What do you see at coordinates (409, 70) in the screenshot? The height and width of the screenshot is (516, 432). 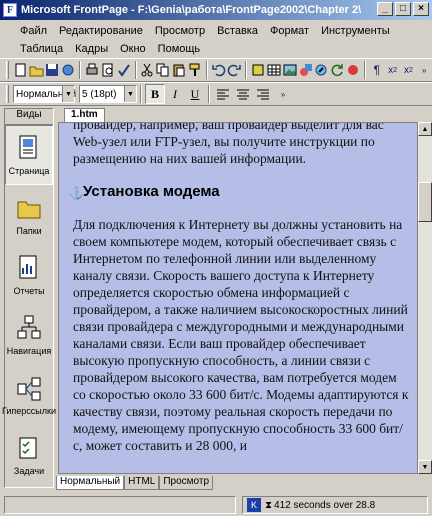 I see `superscript-icon: x2` at bounding box center [409, 70].